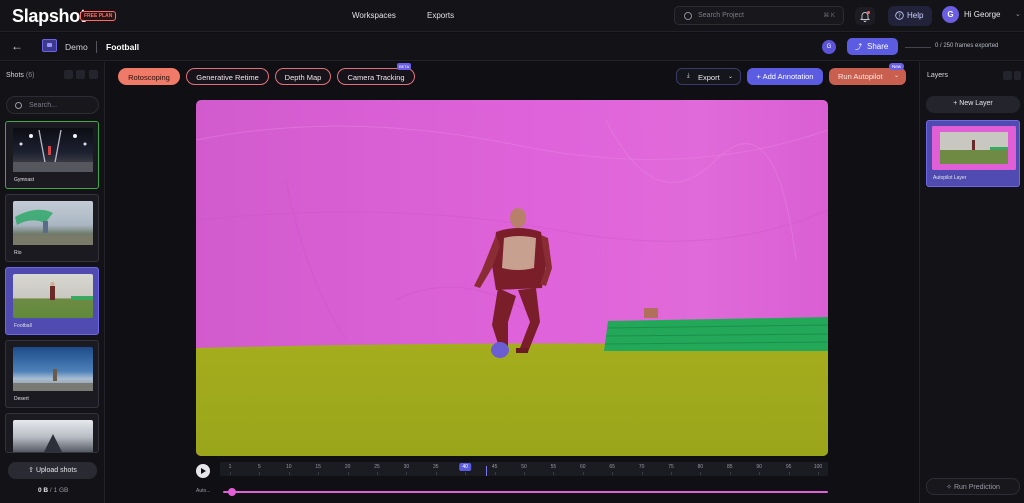  What do you see at coordinates (98, 16) in the screenshot?
I see `plan-badge: FREE PLAN` at bounding box center [98, 16].